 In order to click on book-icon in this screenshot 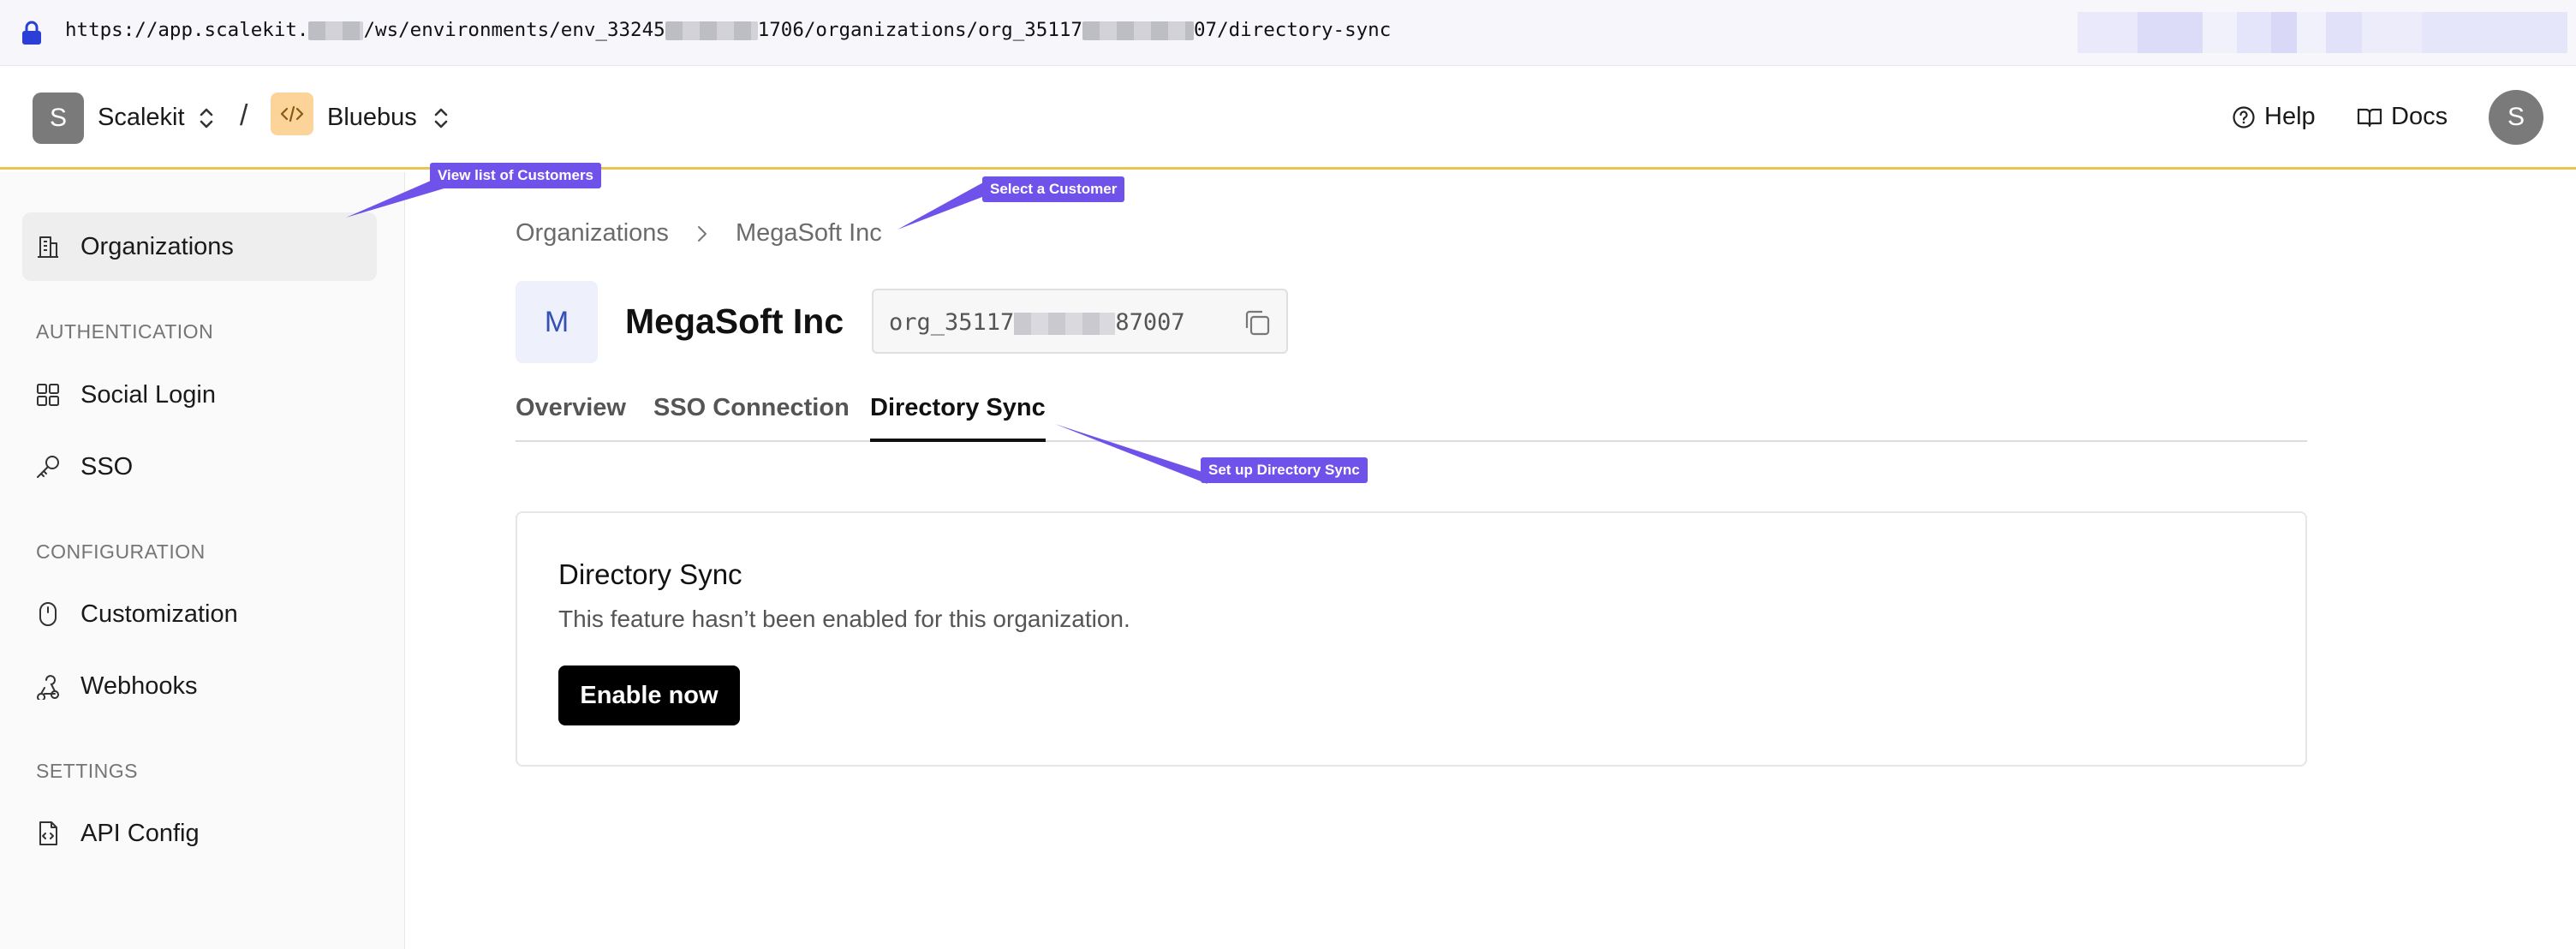, I will do `click(2370, 117)`.